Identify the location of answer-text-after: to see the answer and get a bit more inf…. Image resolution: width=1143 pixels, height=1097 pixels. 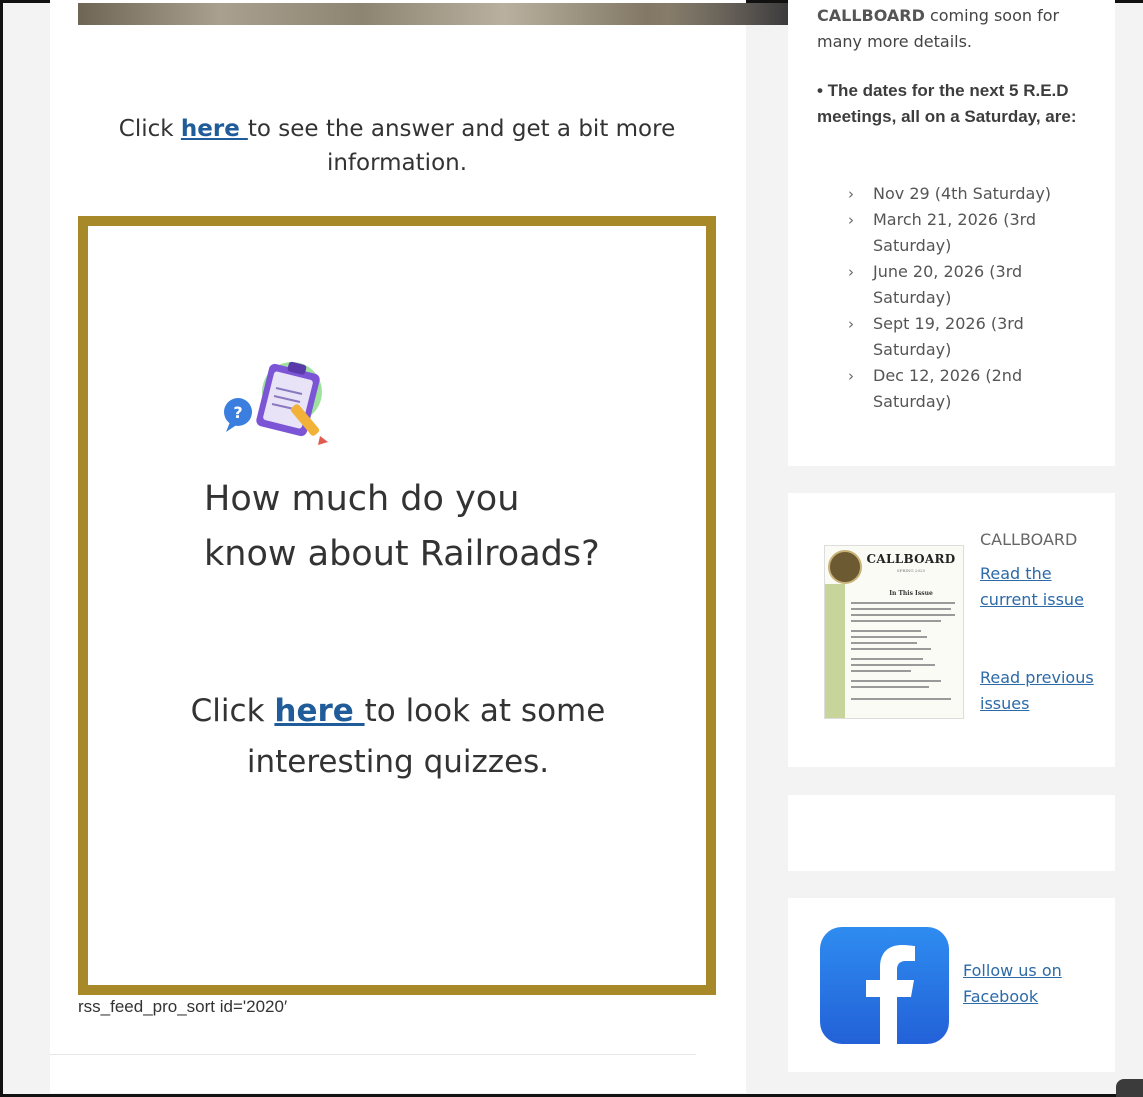
(461, 146).